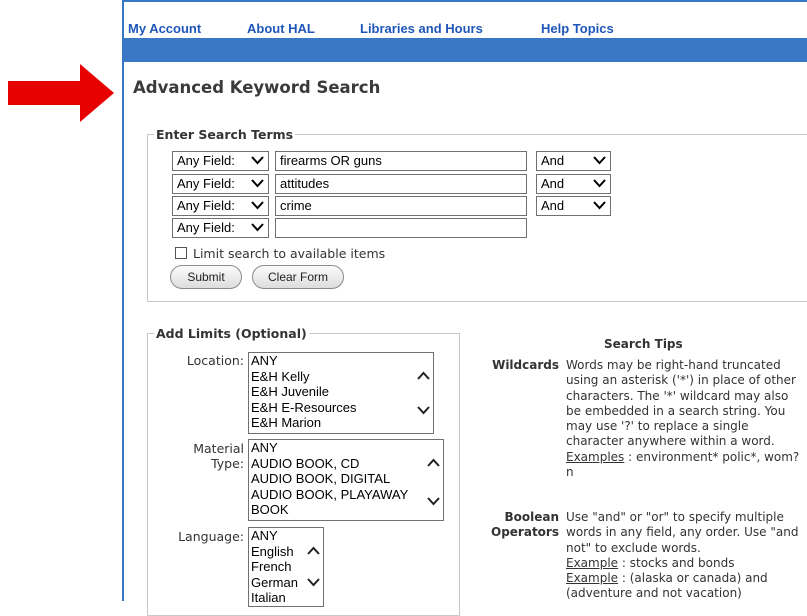 This screenshot has height=616, width=807. I want to click on search-terms-legend: Enter Search Terms, so click(225, 134).